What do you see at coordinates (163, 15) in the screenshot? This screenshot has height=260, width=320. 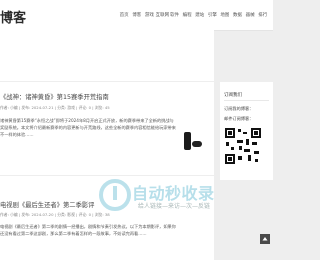 I see `nav-item: 互联网` at bounding box center [163, 15].